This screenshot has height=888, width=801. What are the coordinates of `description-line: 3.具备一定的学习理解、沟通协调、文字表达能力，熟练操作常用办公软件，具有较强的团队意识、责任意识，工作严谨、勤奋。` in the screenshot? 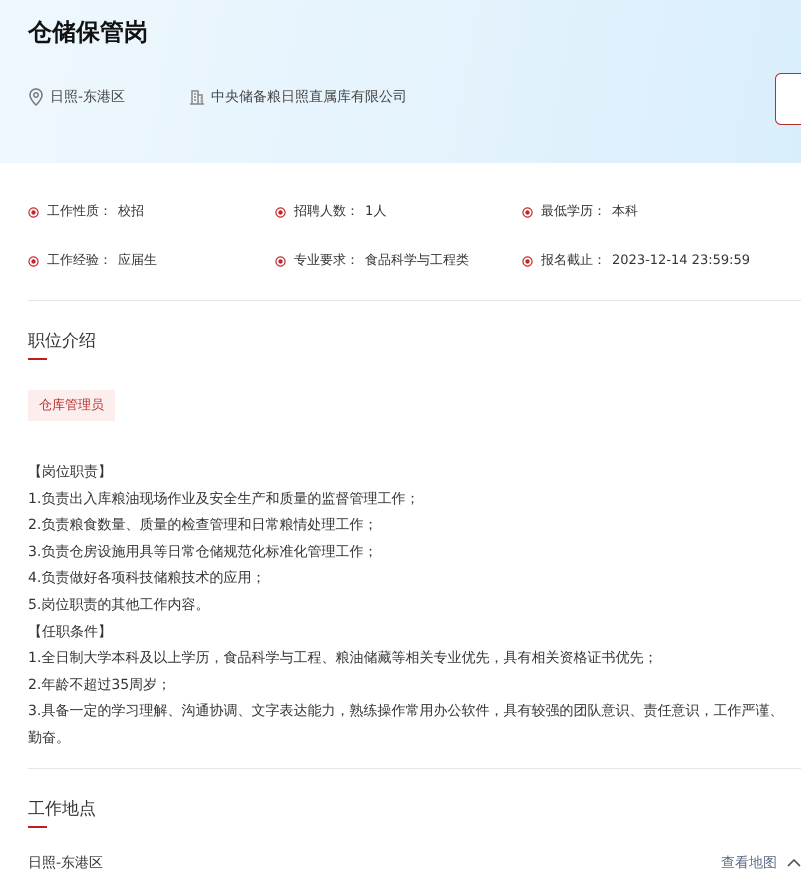 It's located at (406, 725).